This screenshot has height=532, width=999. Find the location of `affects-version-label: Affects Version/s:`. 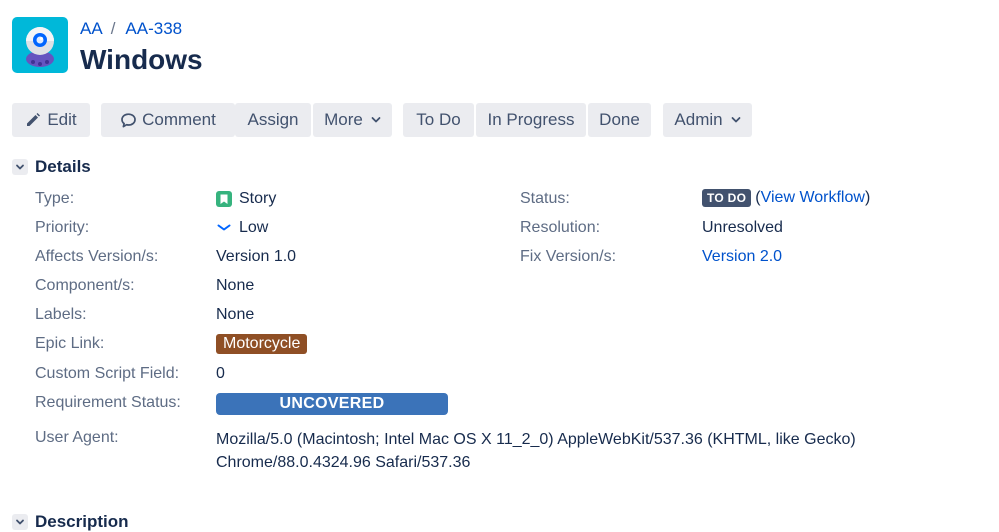

affects-version-label: Affects Version/s: is located at coordinates (97, 256).